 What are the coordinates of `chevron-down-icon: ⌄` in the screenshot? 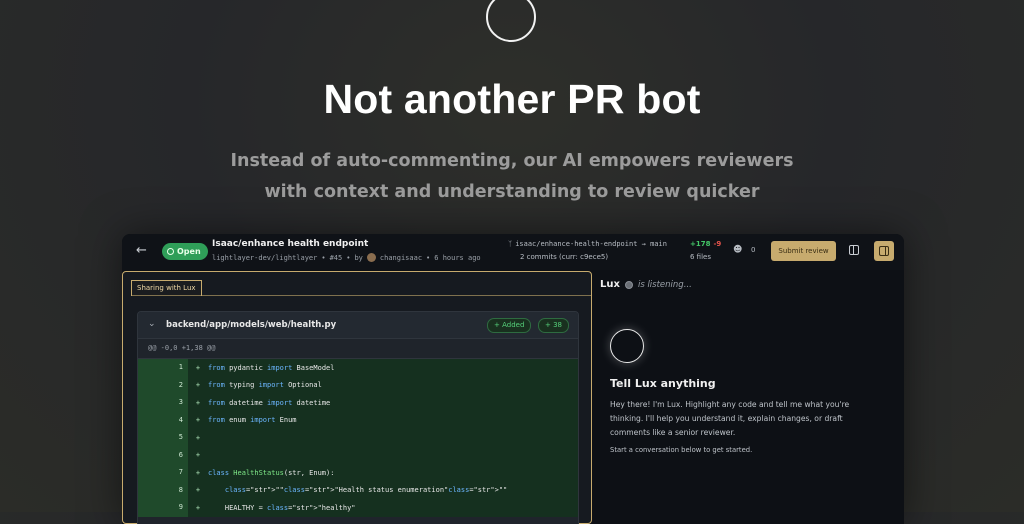 It's located at (152, 324).